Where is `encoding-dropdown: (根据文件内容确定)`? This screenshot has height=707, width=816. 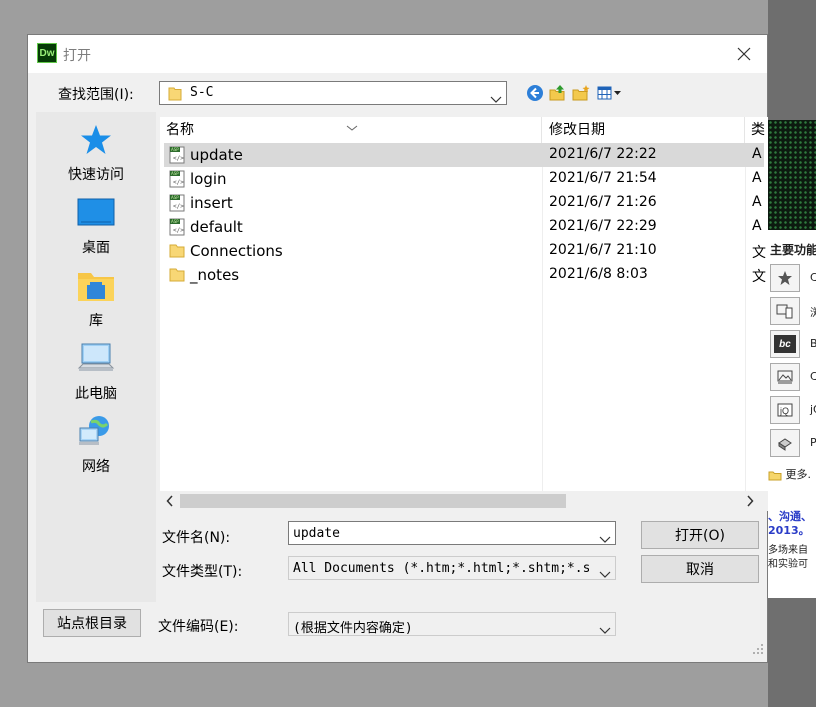
encoding-dropdown: (根据文件内容确定) is located at coordinates (452, 624).